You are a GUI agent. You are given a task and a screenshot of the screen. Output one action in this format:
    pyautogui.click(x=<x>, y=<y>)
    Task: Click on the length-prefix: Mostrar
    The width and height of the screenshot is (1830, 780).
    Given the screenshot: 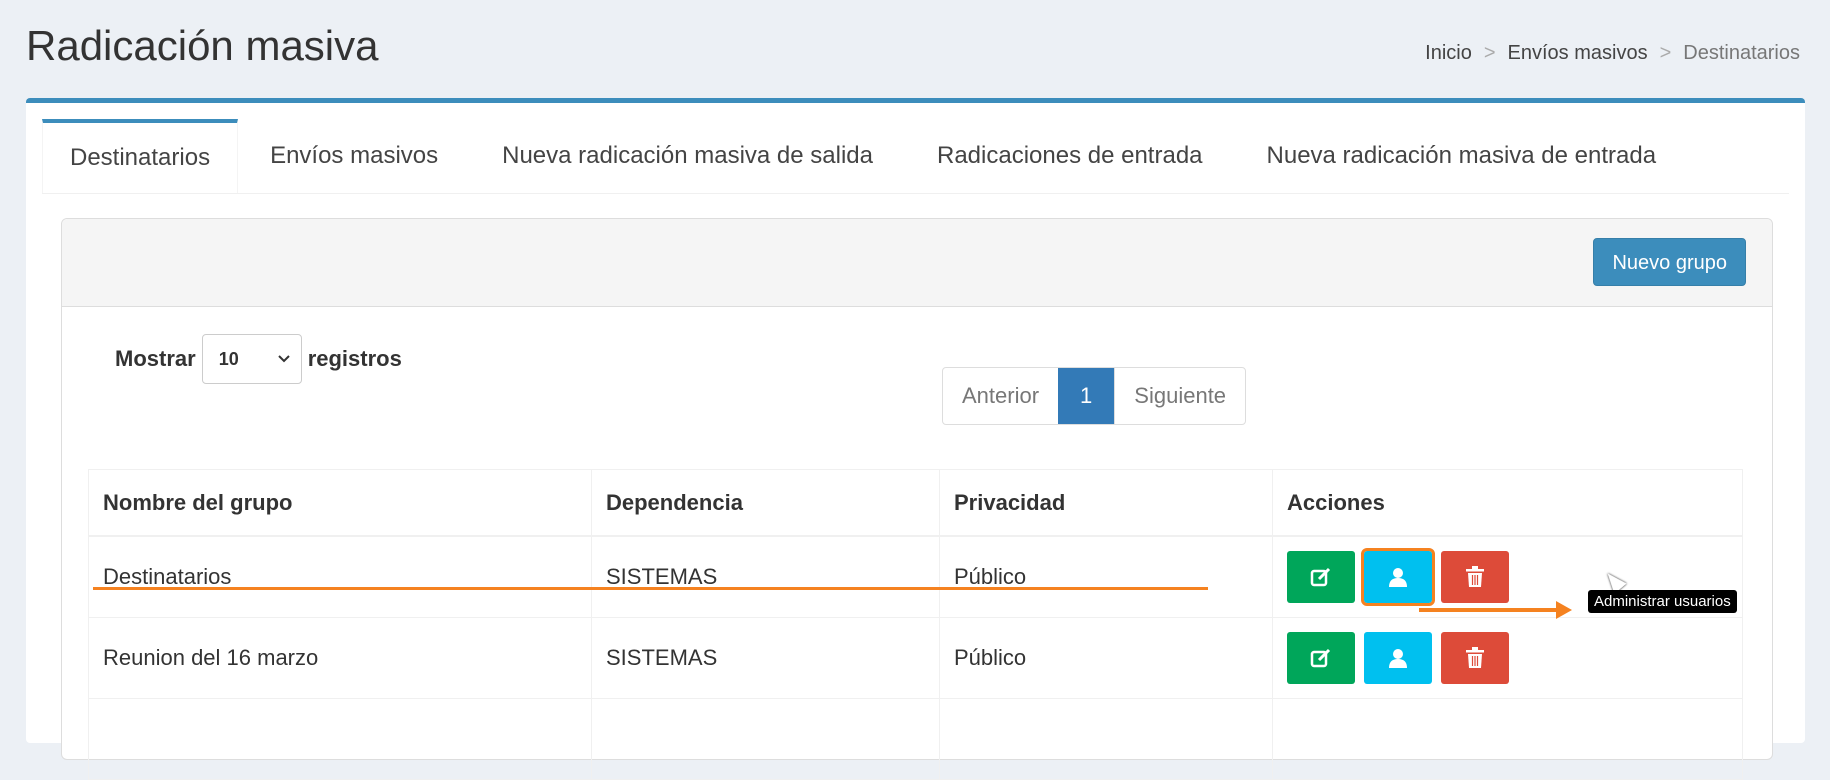 What is the action you would take?
    pyautogui.click(x=155, y=358)
    